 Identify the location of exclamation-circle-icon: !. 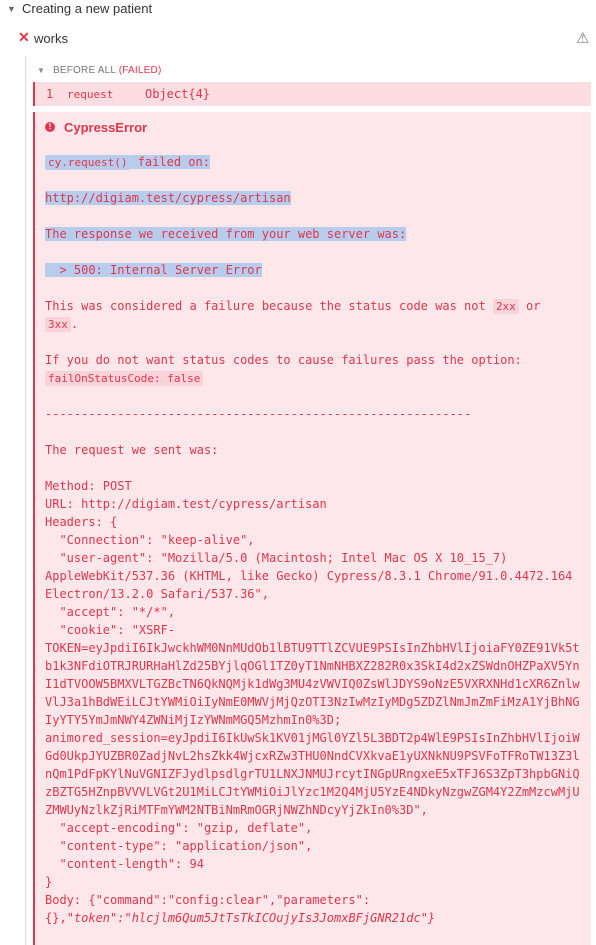
(50, 127).